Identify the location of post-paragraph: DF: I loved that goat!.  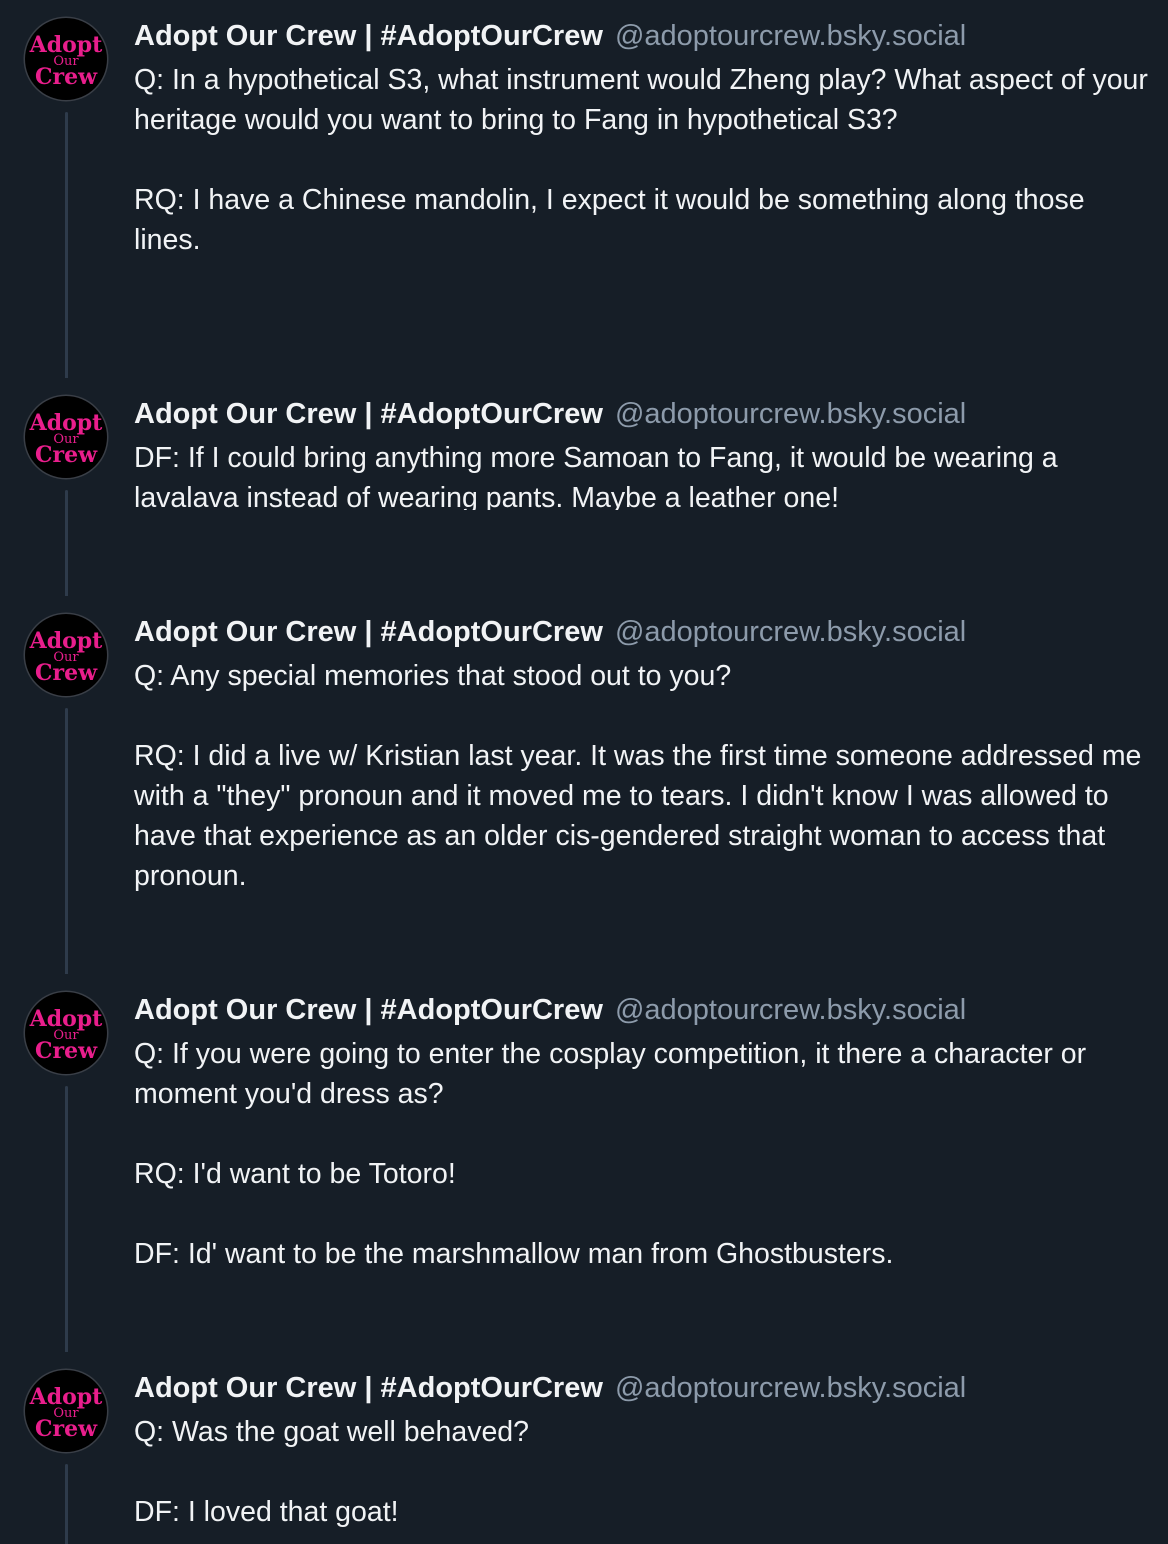
(266, 1512).